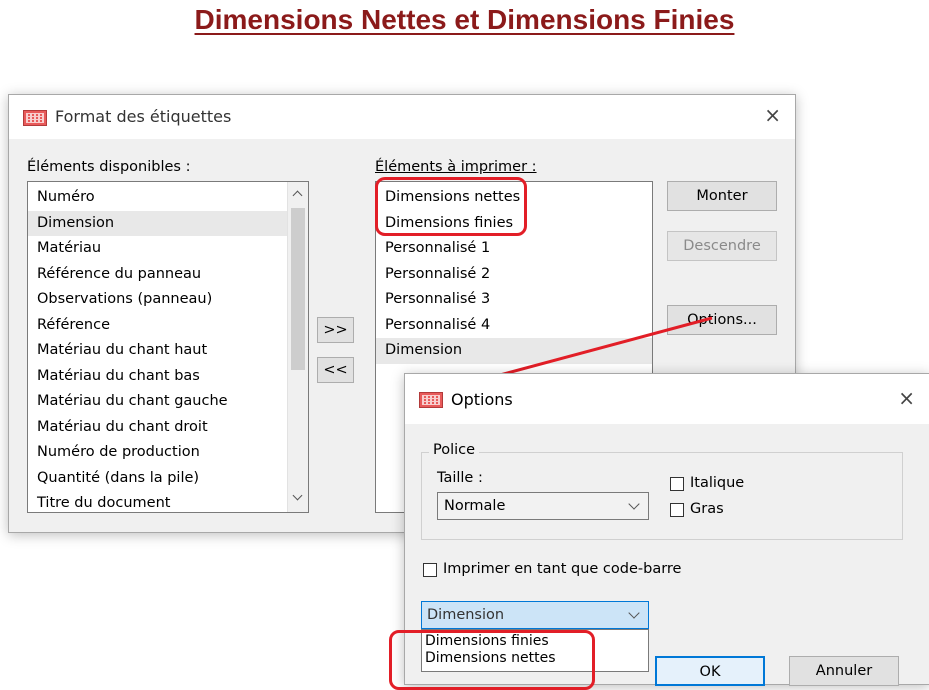 The image size is (929, 690). I want to click on italic-label: Italique, so click(717, 483).